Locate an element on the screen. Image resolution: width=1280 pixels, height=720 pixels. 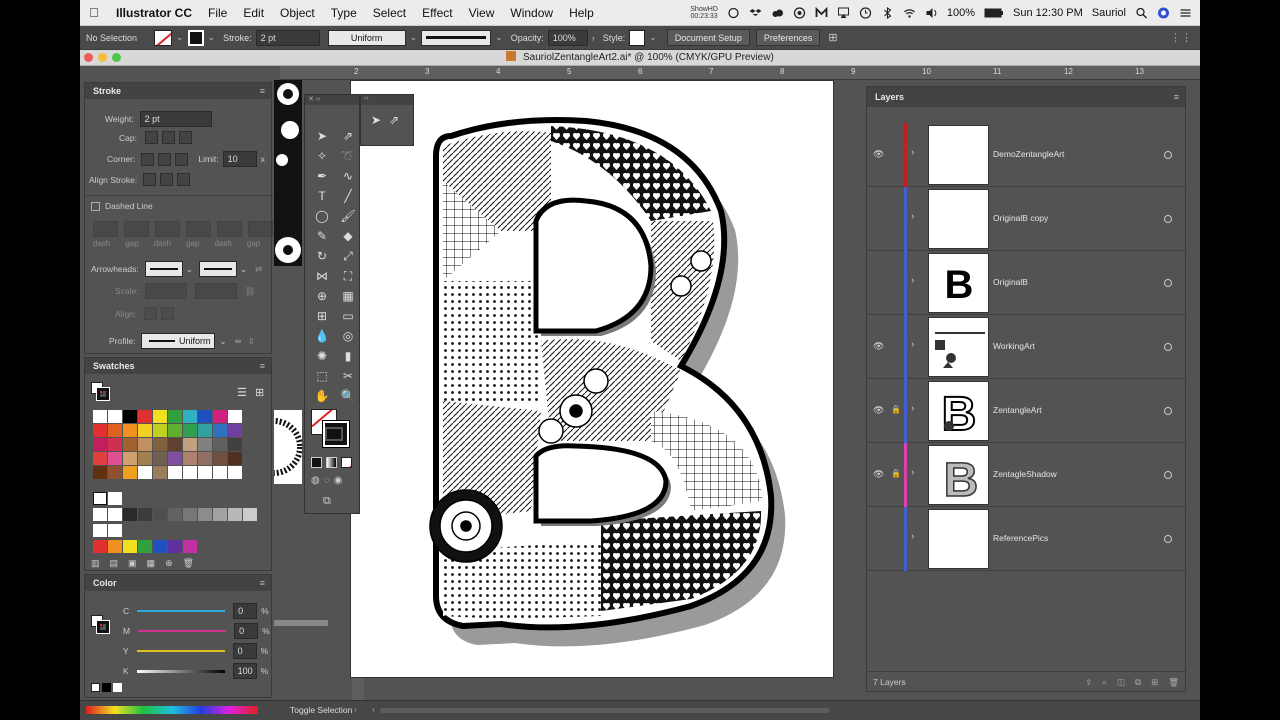
document-setup-button: Document Setup is located at coordinates (708, 37).